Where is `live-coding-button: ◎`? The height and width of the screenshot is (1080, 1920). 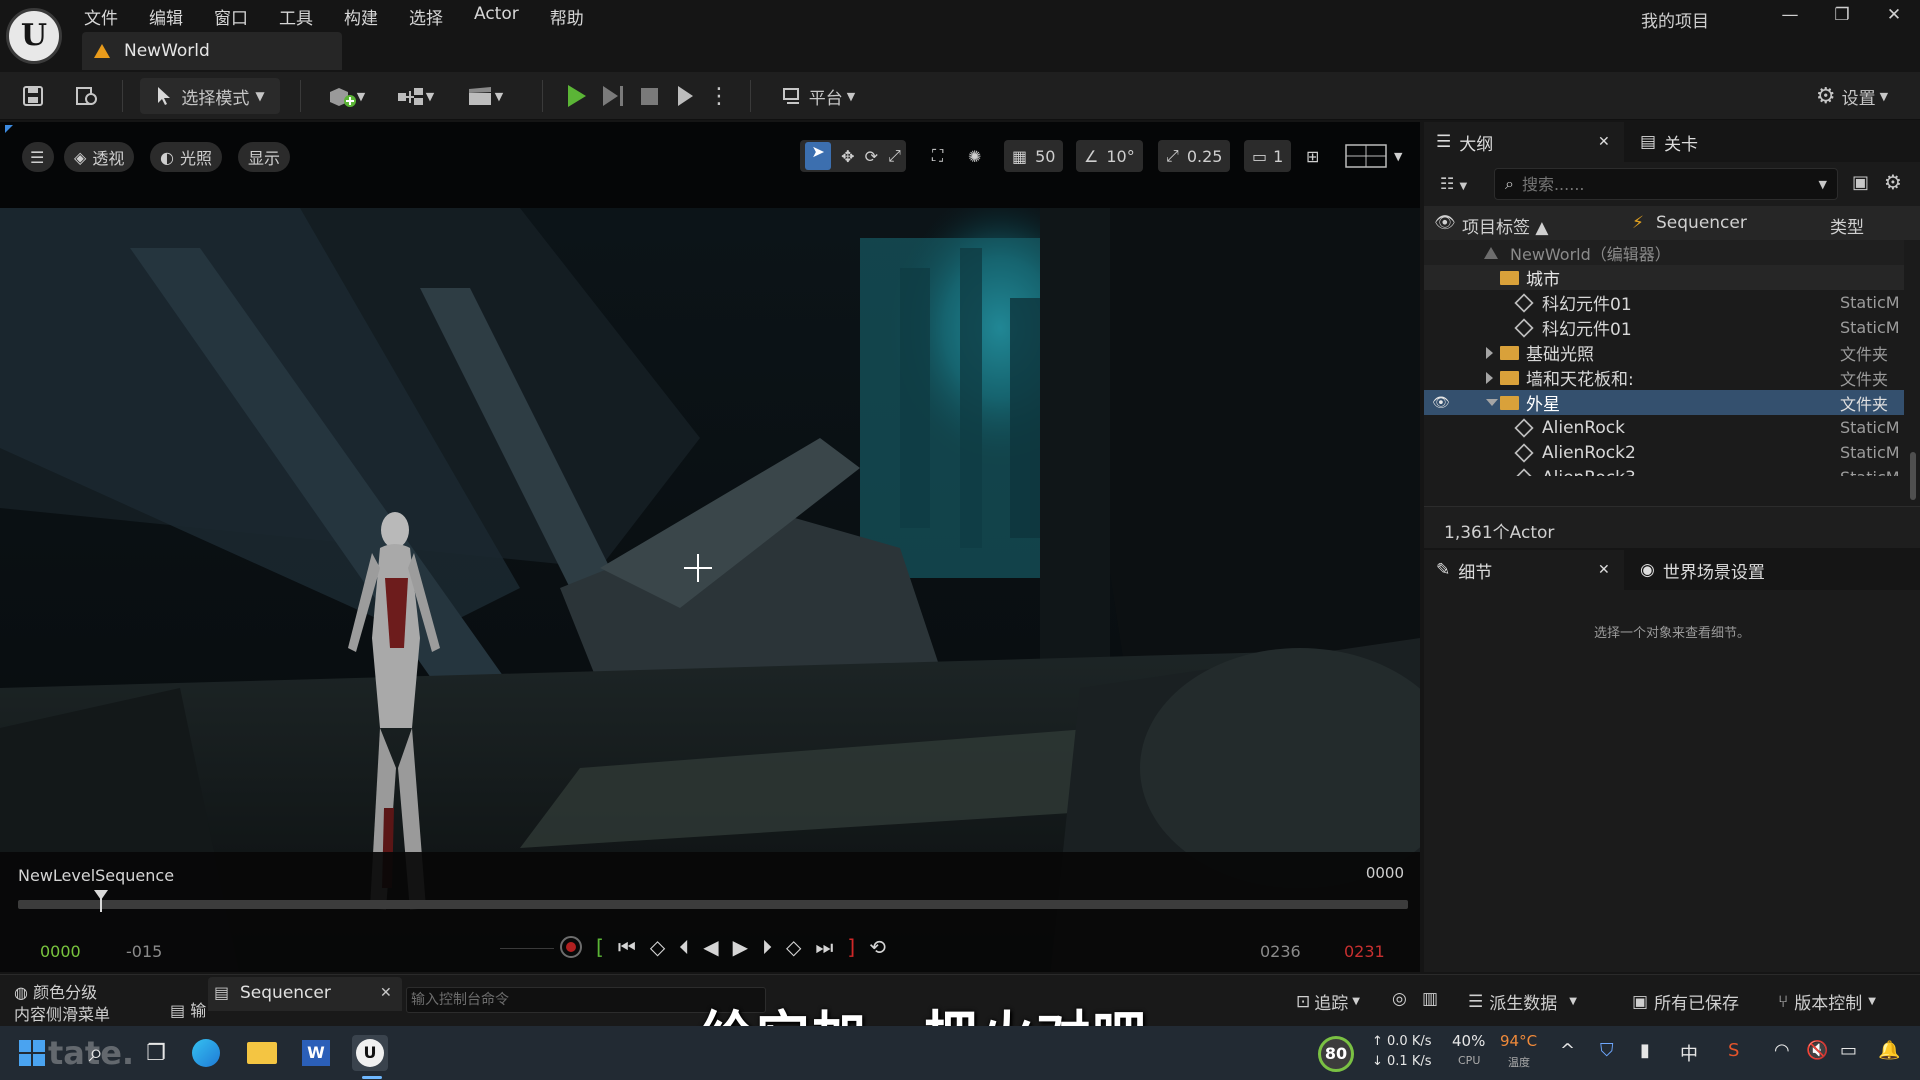
live-coding-button: ◎ is located at coordinates (1399, 999).